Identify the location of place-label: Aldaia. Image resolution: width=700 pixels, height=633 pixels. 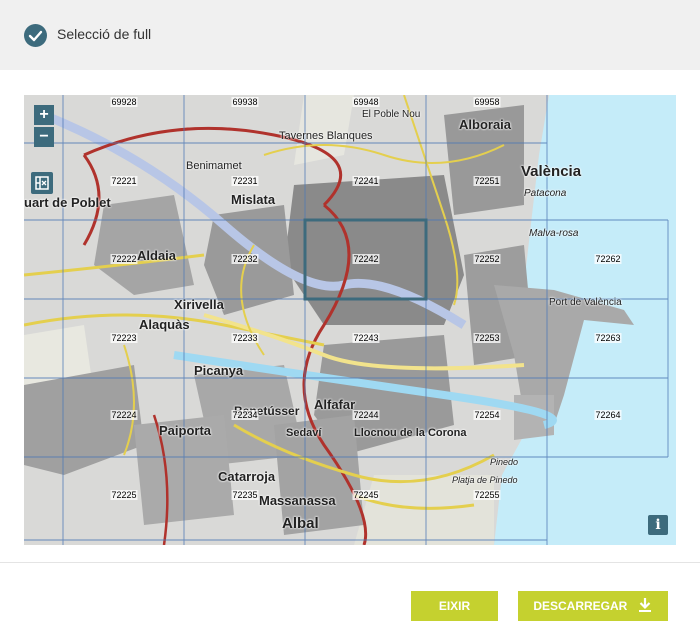
(157, 255).